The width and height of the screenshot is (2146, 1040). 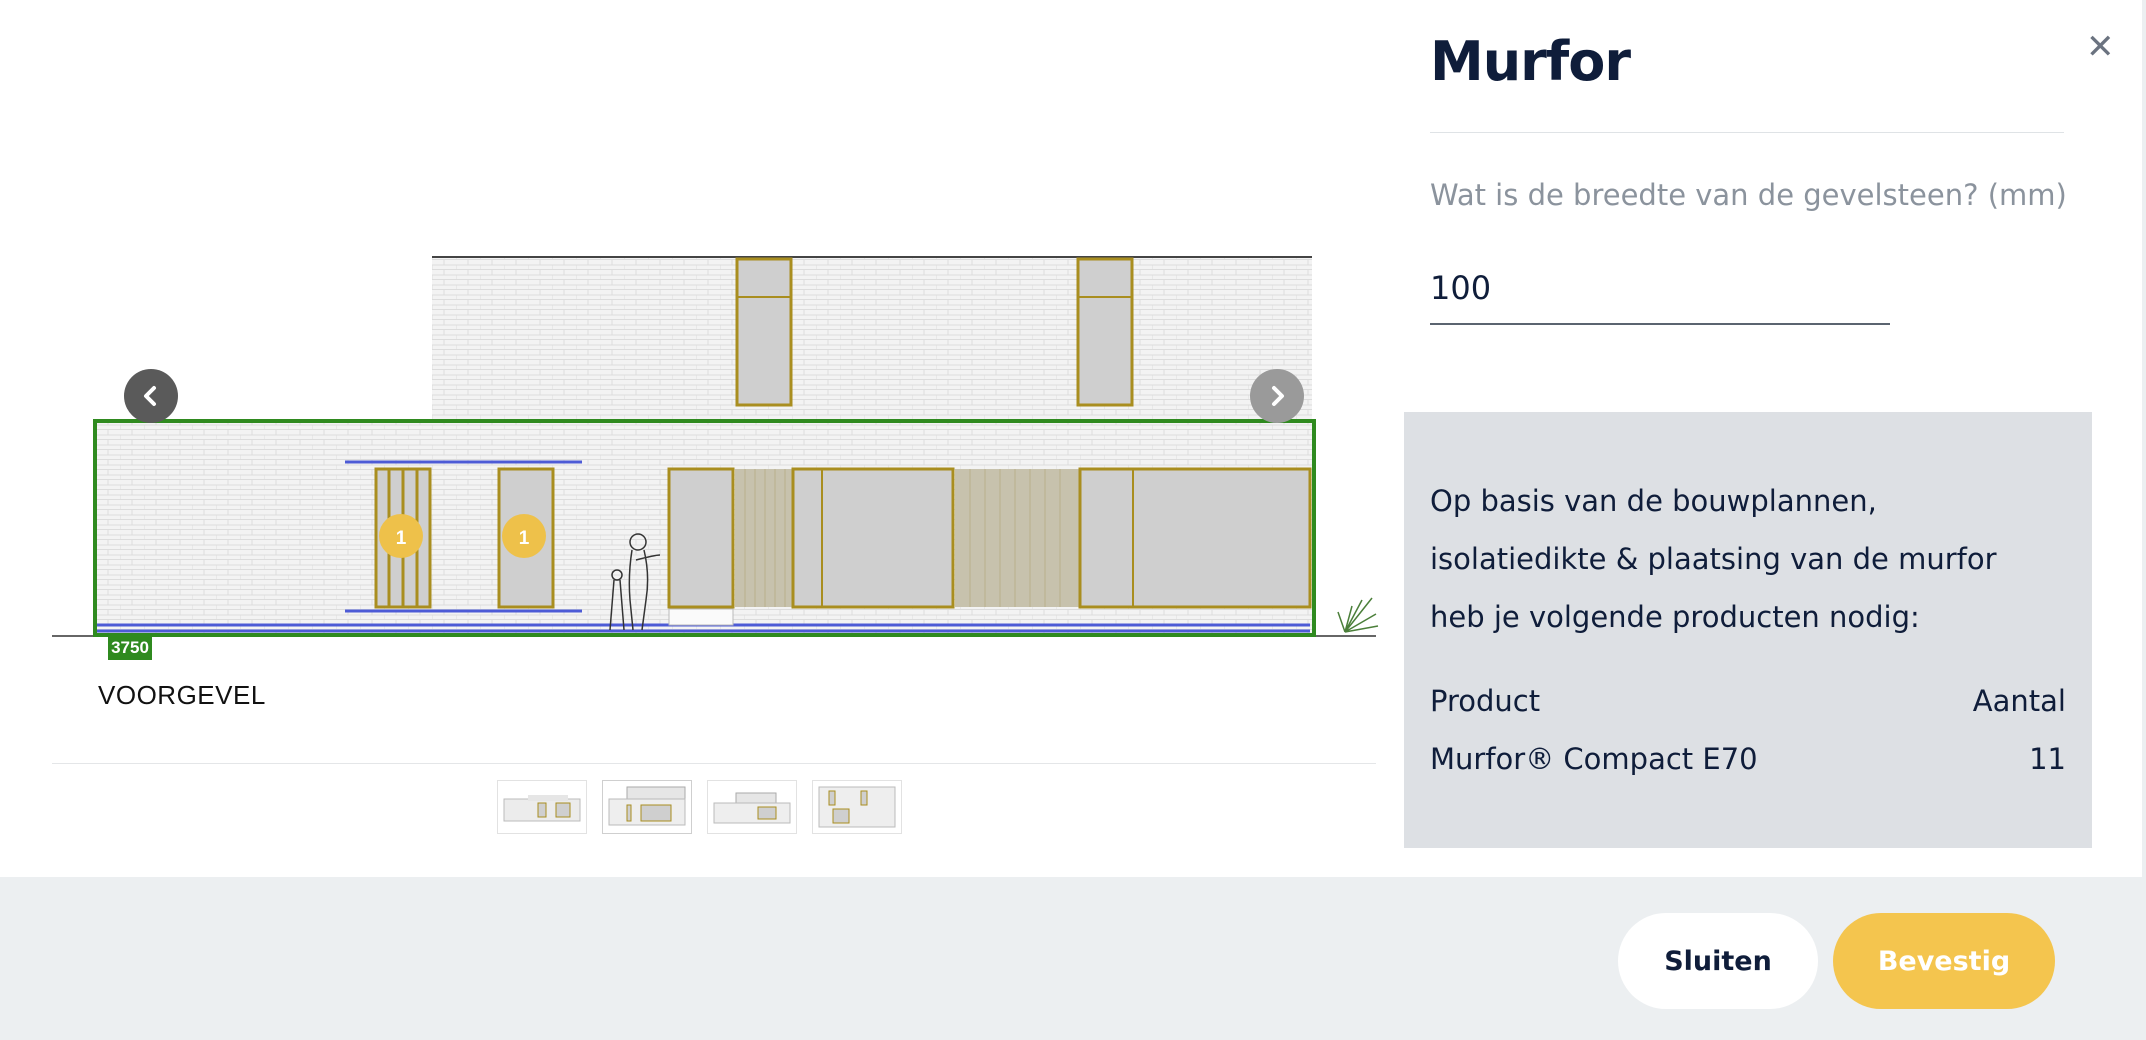 I want to click on panel-divider, so click(x=1747, y=132).